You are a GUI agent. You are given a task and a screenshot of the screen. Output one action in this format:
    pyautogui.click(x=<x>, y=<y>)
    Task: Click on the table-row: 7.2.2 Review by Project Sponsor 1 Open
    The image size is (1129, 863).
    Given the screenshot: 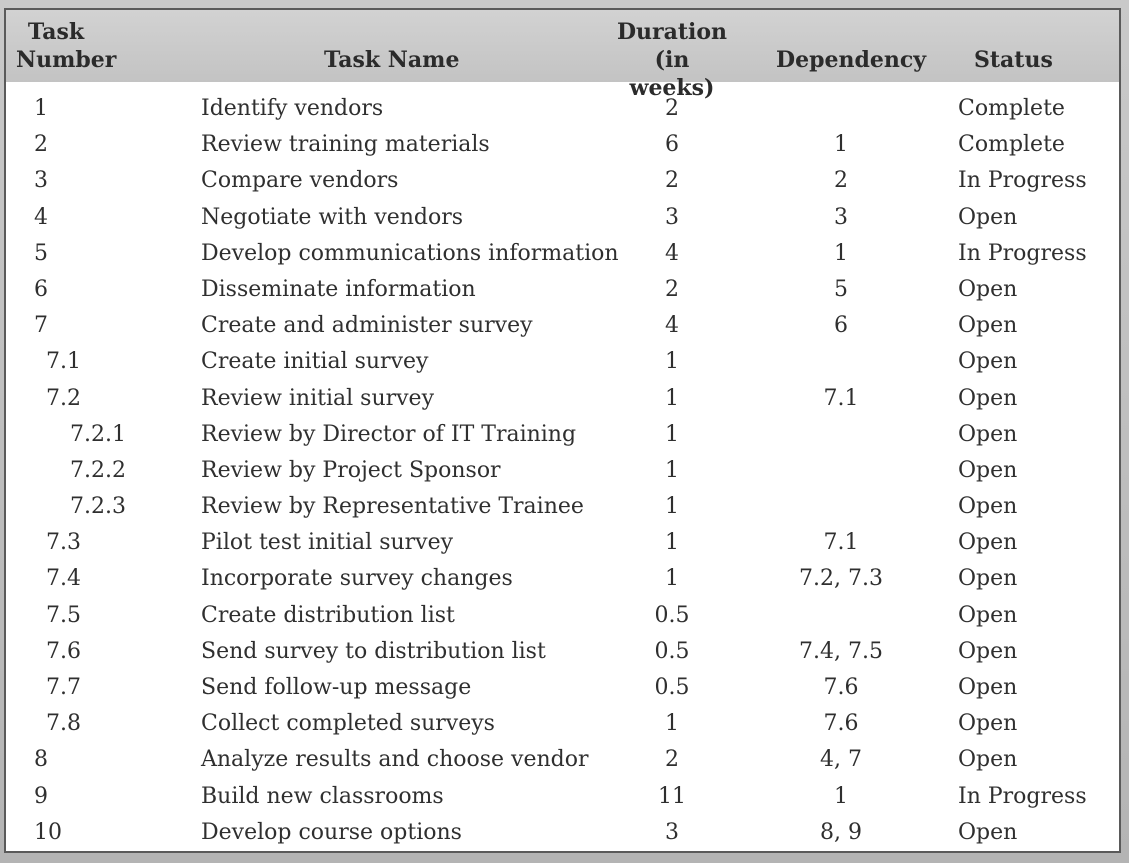 What is the action you would take?
    pyautogui.click(x=562, y=474)
    